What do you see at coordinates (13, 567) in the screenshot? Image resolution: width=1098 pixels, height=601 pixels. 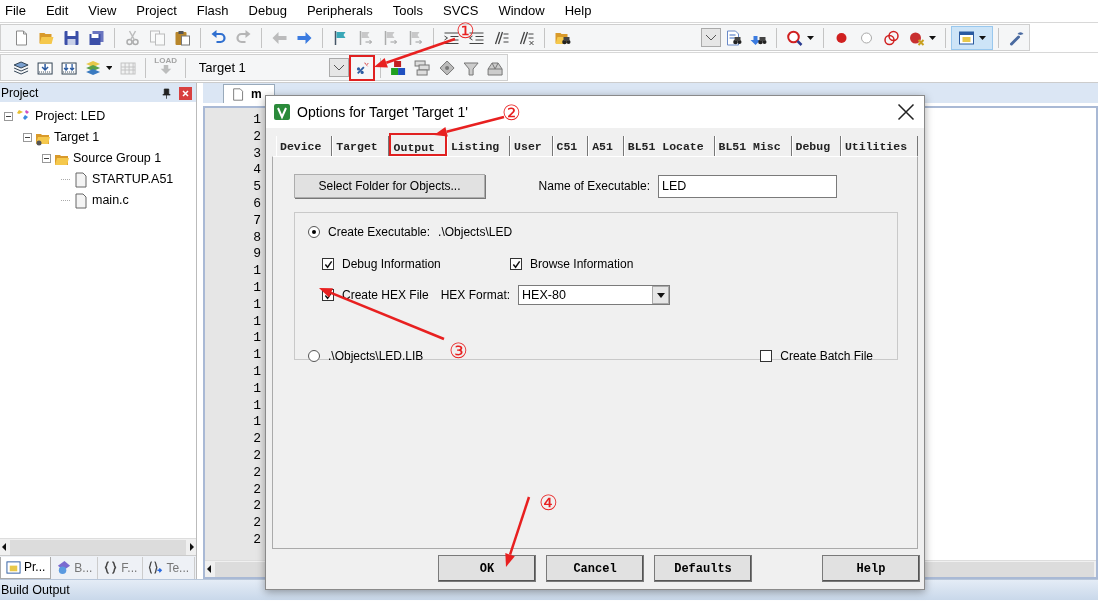 I see `project-window-icon` at bounding box center [13, 567].